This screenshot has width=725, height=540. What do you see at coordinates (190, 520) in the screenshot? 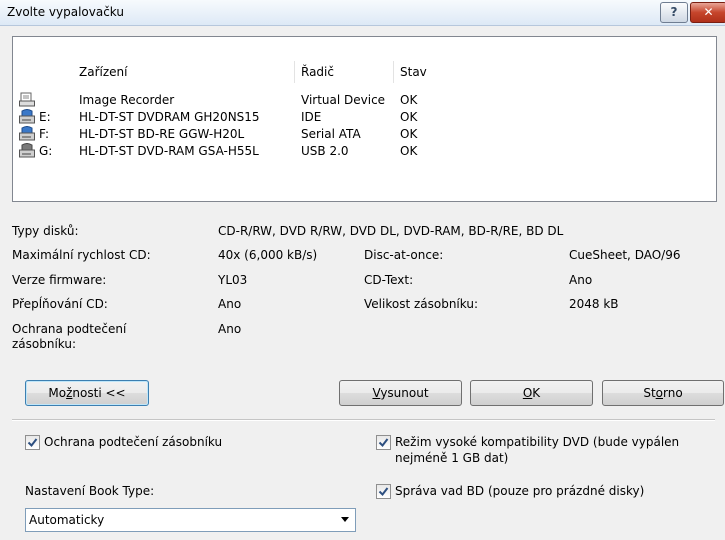
I see `book-type-select: Automaticky` at bounding box center [190, 520].